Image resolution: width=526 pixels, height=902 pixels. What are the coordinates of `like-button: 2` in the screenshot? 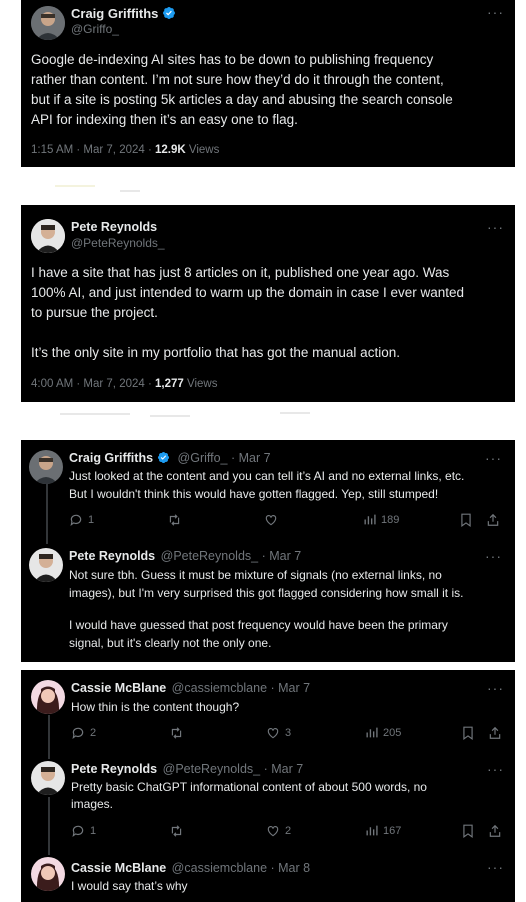 It's located at (278, 831).